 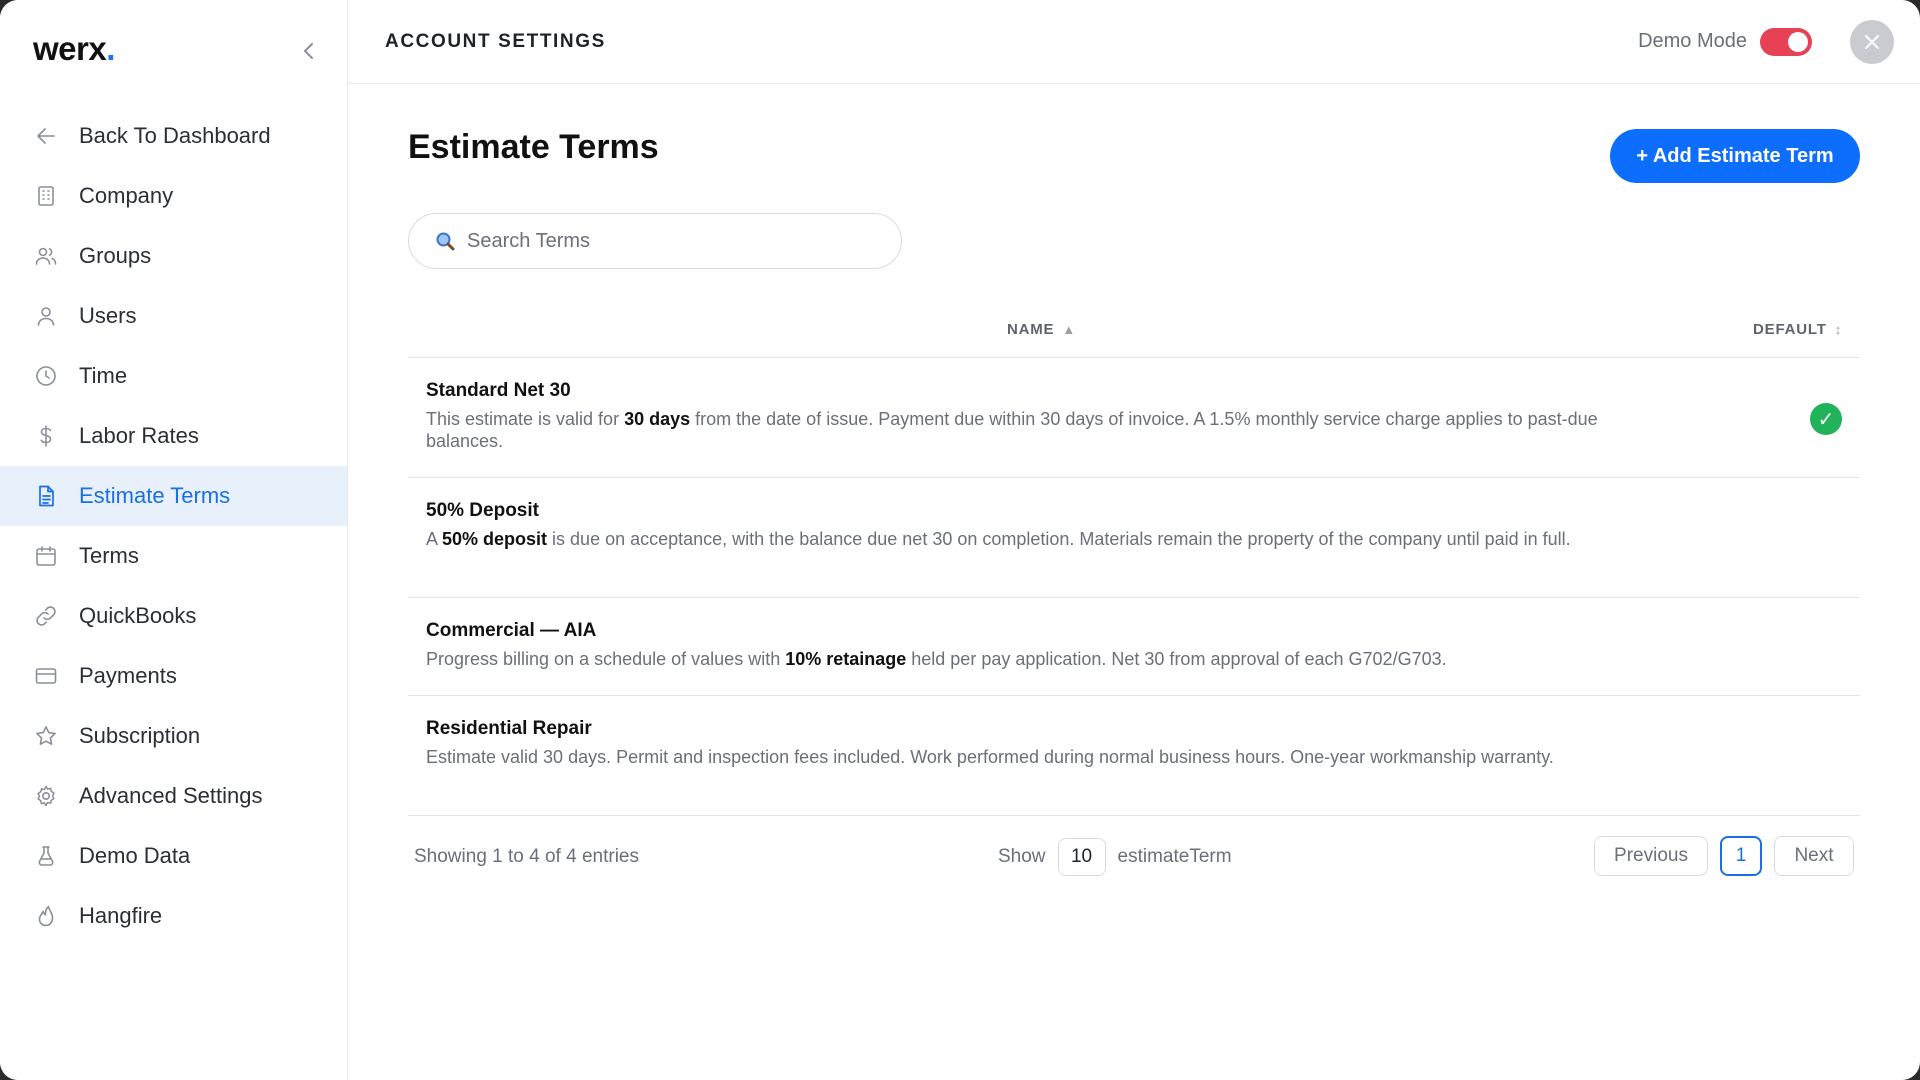 I want to click on show-label: Show, so click(x=1022, y=856).